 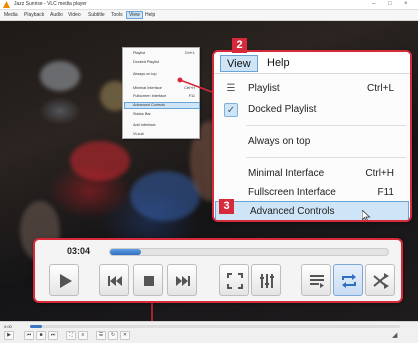 What do you see at coordinates (394, 335) in the screenshot?
I see `mini-volume-icon: ◢` at bounding box center [394, 335].